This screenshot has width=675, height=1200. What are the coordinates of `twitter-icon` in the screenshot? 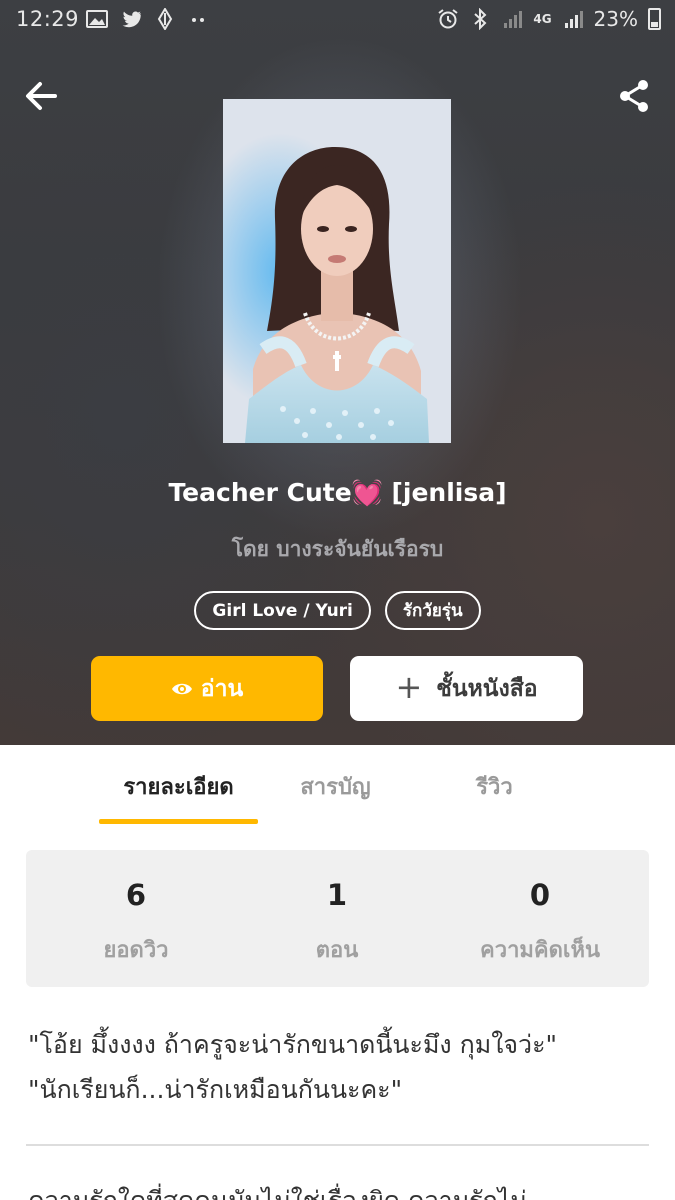 It's located at (131, 19).